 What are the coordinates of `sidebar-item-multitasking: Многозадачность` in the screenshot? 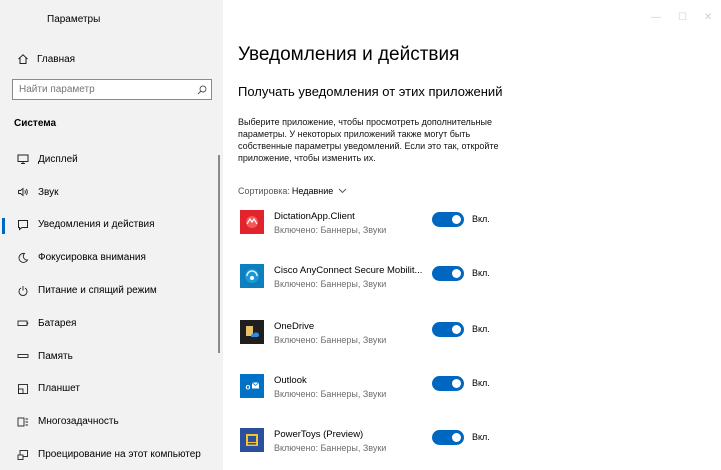 It's located at (108, 421).